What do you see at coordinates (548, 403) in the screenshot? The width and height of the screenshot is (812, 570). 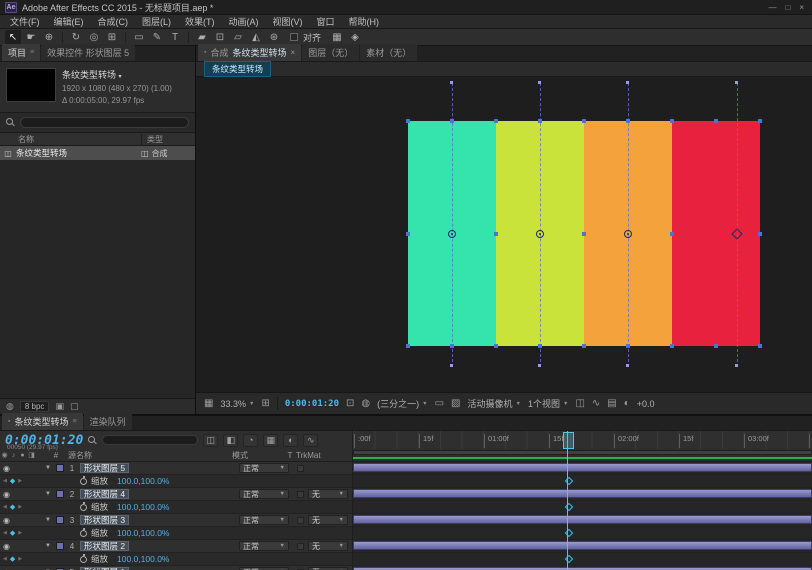 I see `view-layout-dropdown: 1个视图 ▼` at bounding box center [548, 403].